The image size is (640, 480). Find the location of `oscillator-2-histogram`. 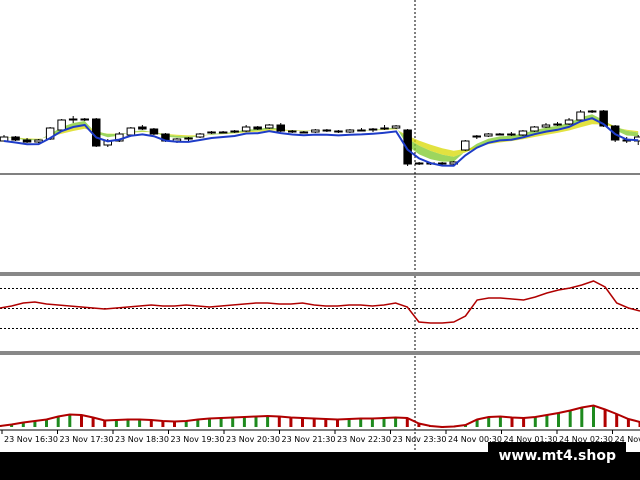

oscillator-2-histogram is located at coordinates (320, 416).